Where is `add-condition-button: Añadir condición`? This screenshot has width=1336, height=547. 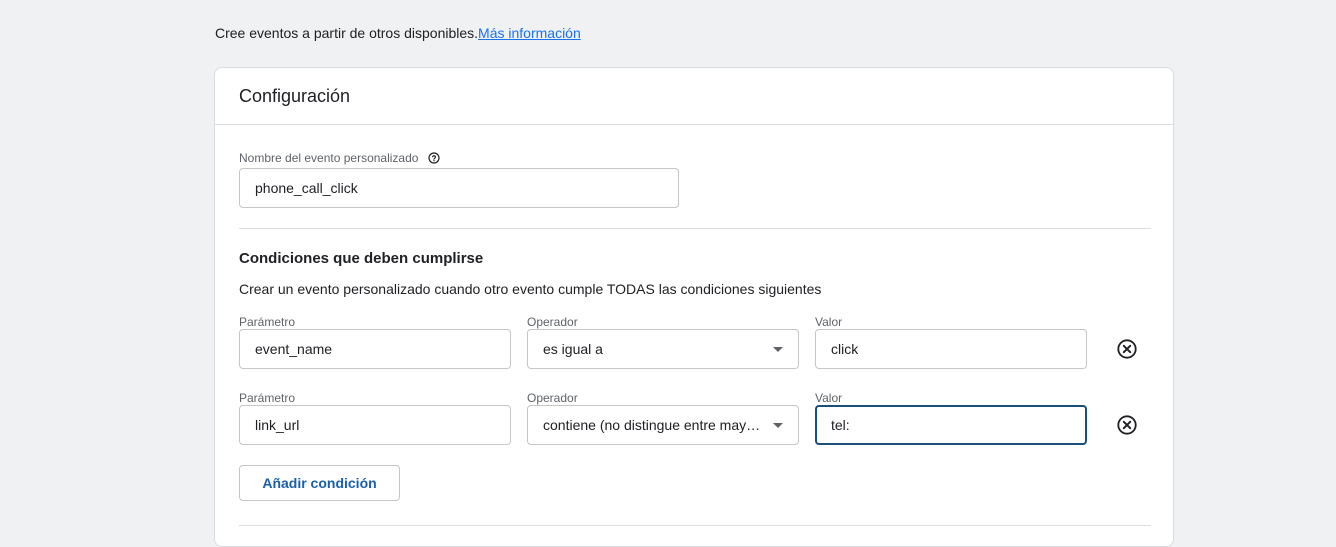 add-condition-button: Añadir condición is located at coordinates (319, 483).